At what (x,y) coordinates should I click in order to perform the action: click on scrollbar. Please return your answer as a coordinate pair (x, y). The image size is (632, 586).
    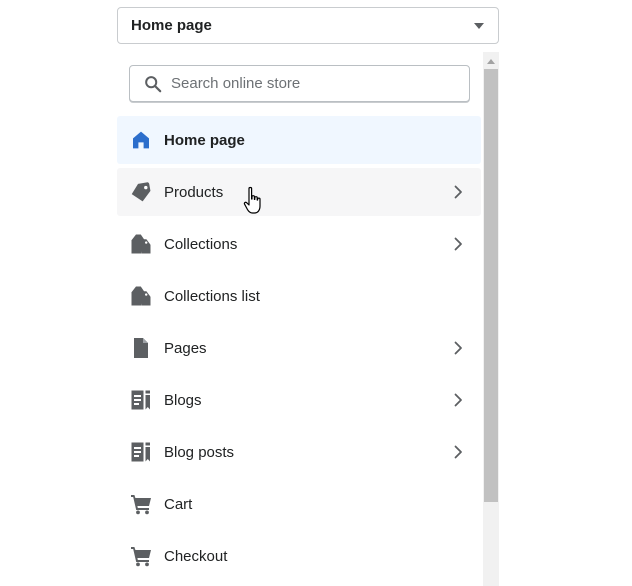
    Looking at the image, I should click on (491, 319).